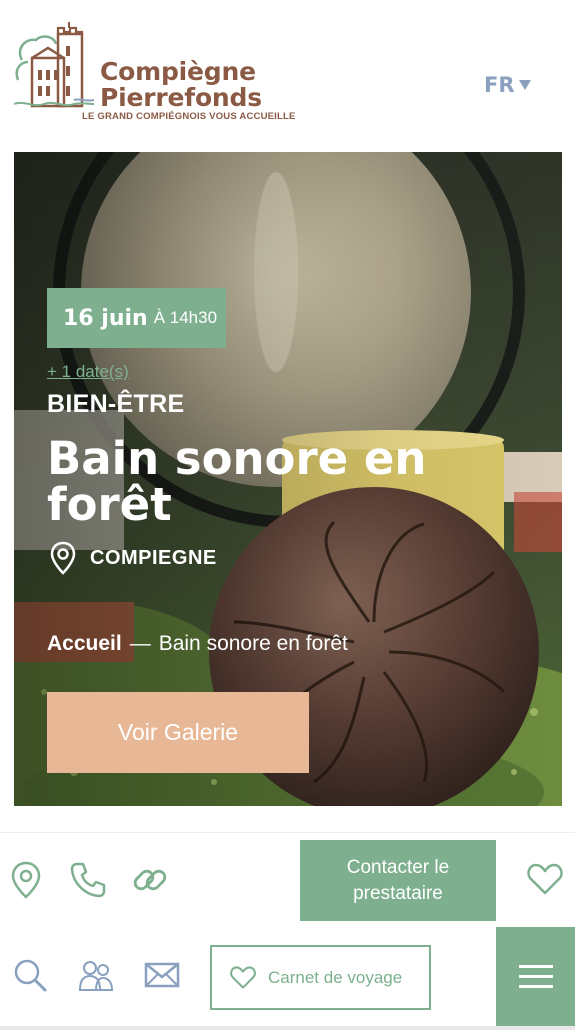 The height and width of the screenshot is (1030, 575). Describe the element at coordinates (178, 732) in the screenshot. I see `view-gallery-button: Voir Galerie` at that location.